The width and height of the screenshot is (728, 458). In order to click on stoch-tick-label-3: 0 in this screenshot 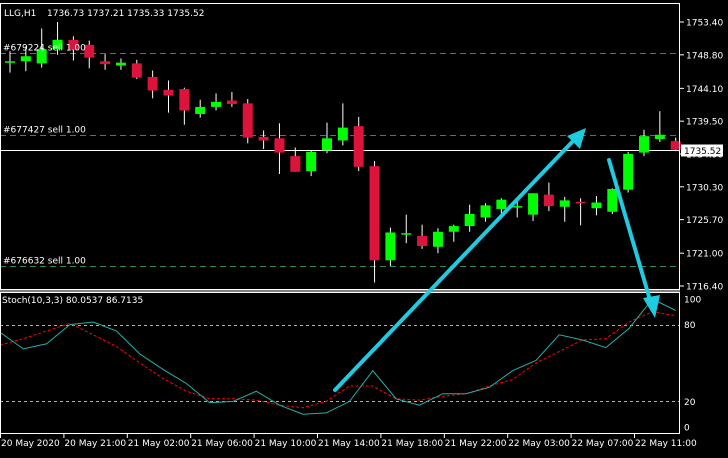, I will do `click(687, 429)`.